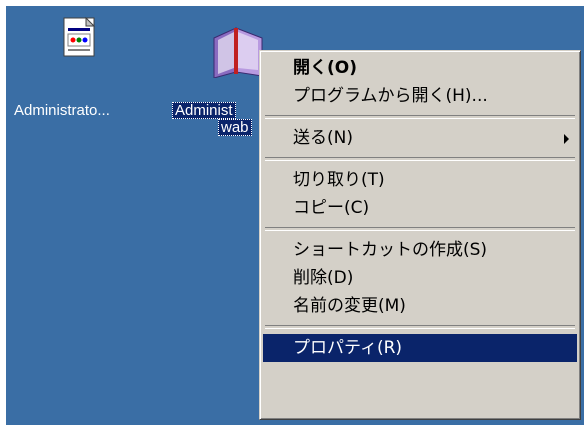  What do you see at coordinates (204, 110) in the screenshot?
I see `icon-label-address-book-line1: Administ` at bounding box center [204, 110].